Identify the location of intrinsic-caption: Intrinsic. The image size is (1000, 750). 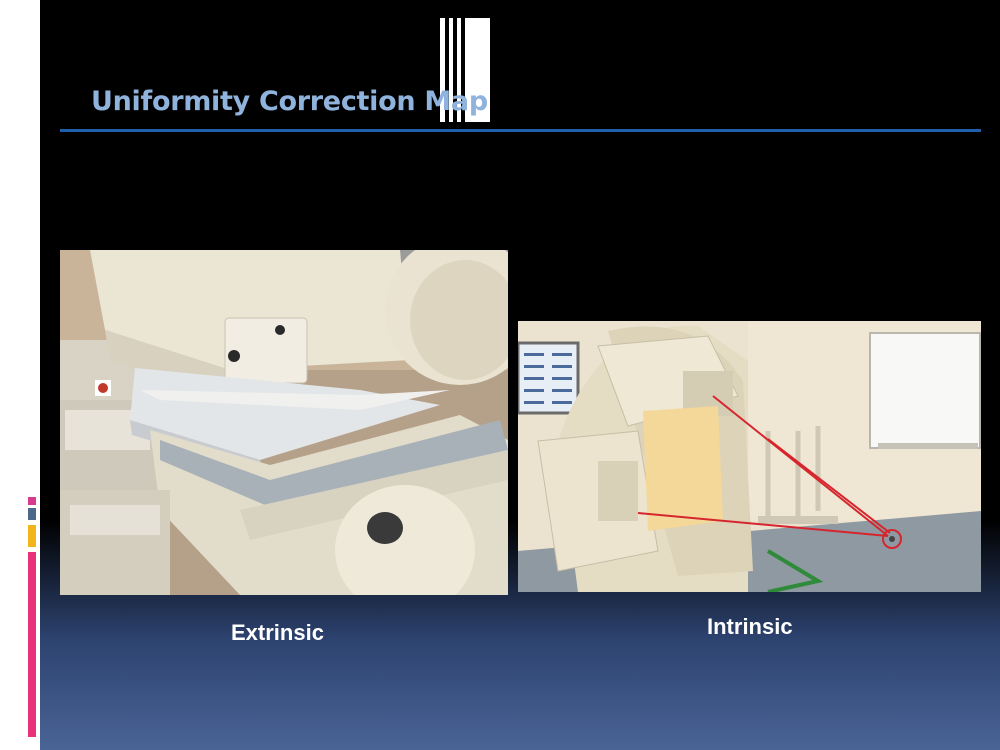
(750, 626).